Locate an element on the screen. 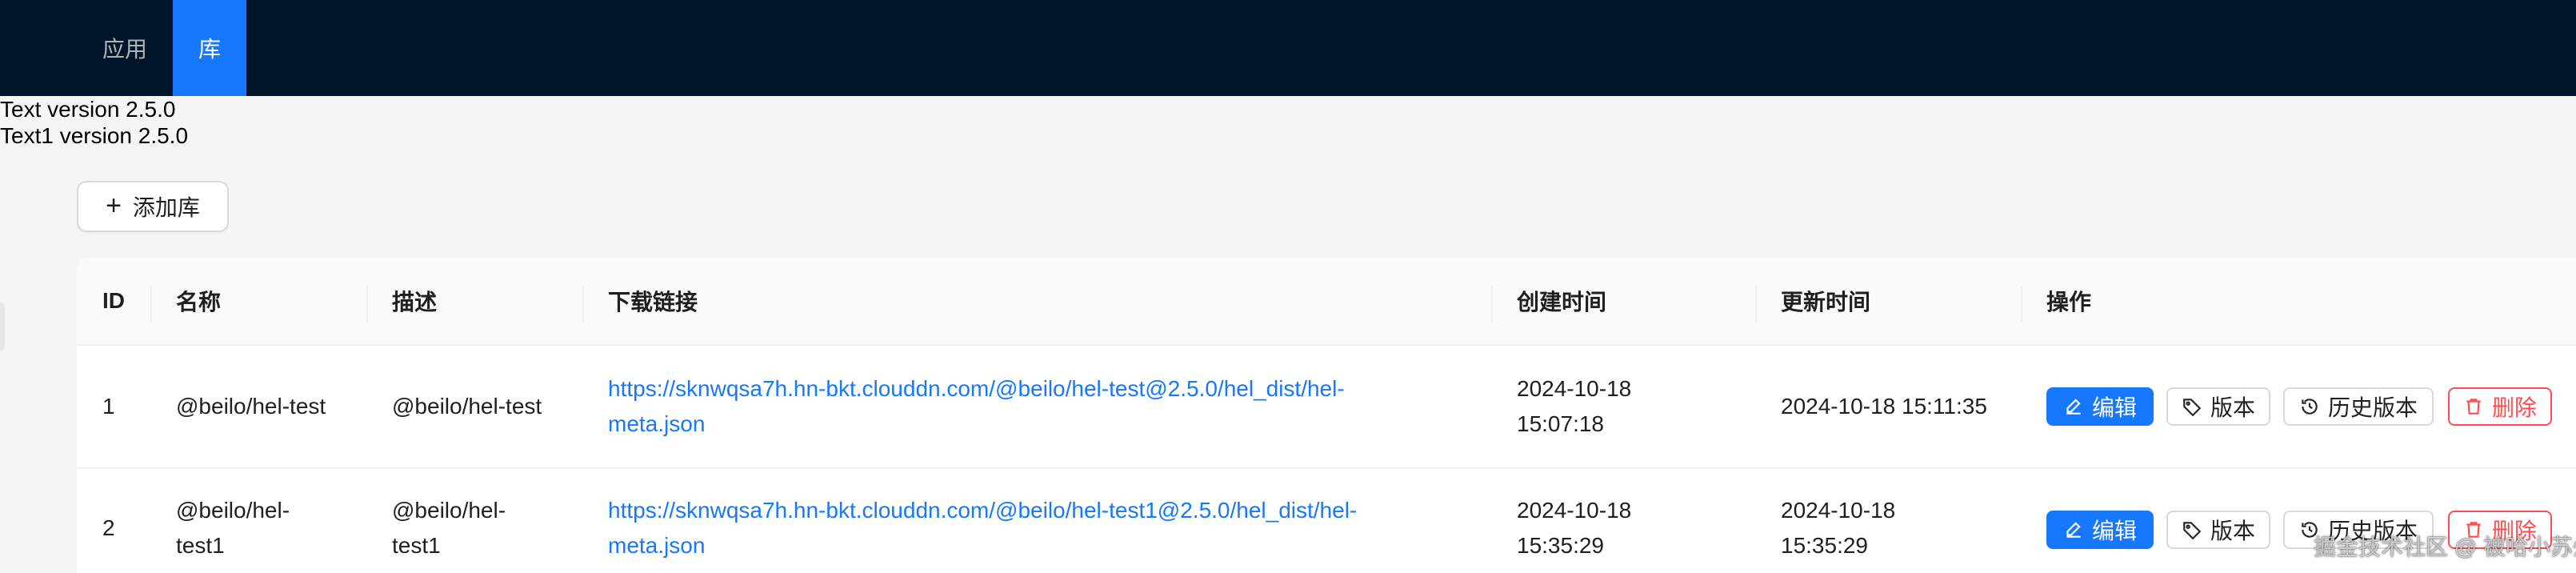 Image resolution: width=2576 pixels, height=573 pixels. column-header-id: ID is located at coordinates (113, 300).